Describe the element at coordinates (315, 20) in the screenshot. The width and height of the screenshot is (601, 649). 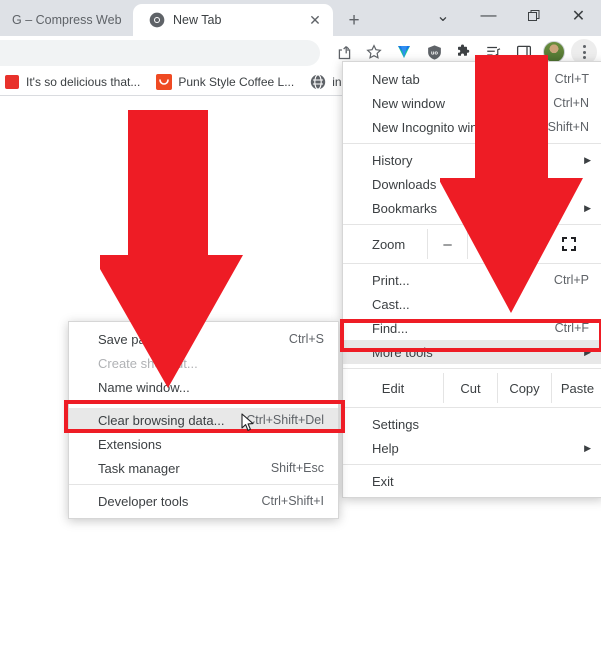
I see `tab-close-icon: ✕` at that location.